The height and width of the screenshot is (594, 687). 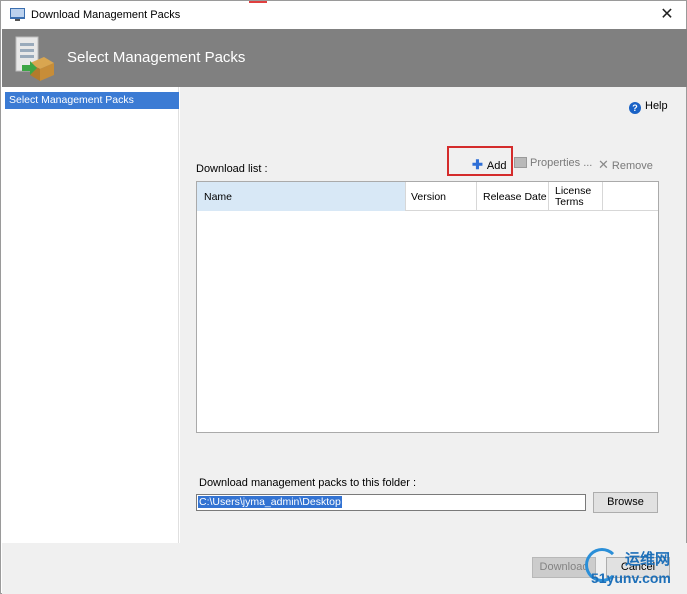 What do you see at coordinates (656, 106) in the screenshot?
I see `help-label: Help` at bounding box center [656, 106].